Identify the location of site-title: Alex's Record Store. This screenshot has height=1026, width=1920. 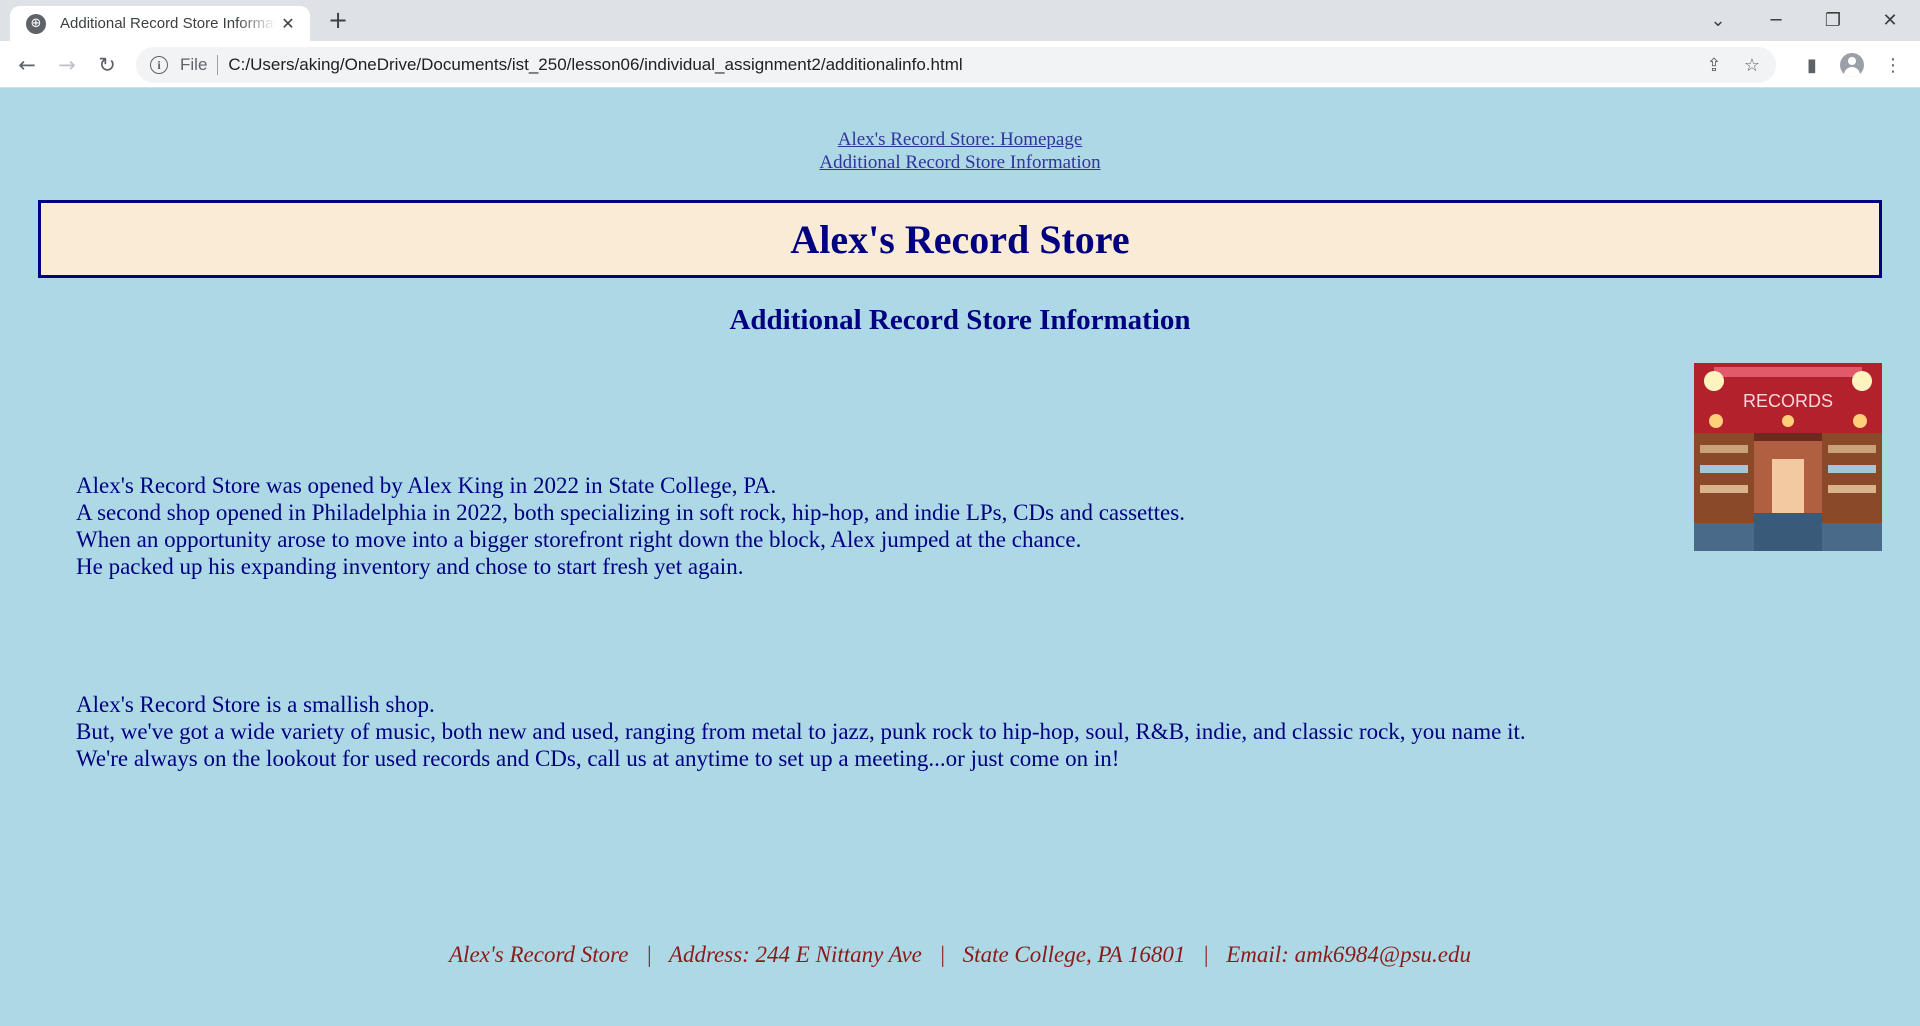
(960, 239).